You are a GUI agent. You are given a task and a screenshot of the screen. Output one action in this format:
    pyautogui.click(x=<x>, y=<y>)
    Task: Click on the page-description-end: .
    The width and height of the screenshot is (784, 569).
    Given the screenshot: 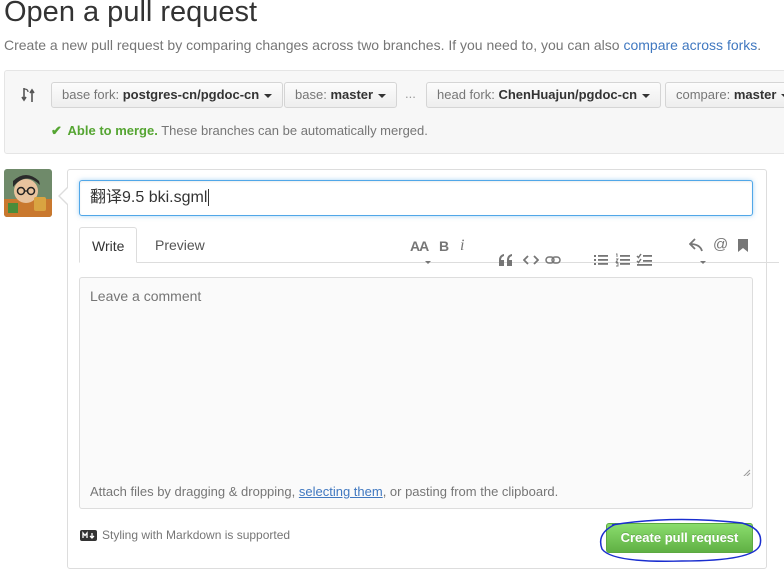 What is the action you would take?
    pyautogui.click(x=759, y=45)
    